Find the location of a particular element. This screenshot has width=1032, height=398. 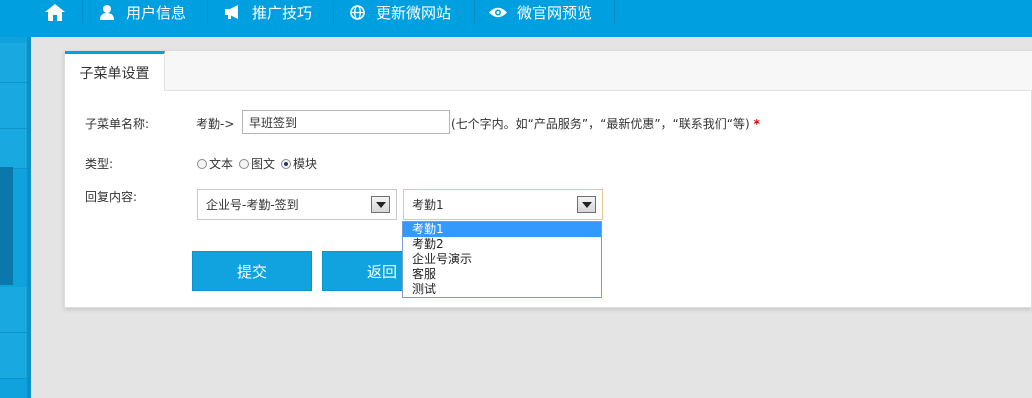

user-icon is located at coordinates (107, 12).